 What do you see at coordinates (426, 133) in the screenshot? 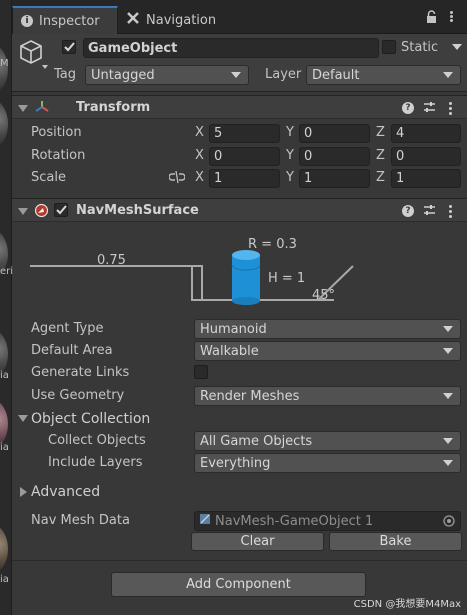
I see `position-z-field: 4` at bounding box center [426, 133].